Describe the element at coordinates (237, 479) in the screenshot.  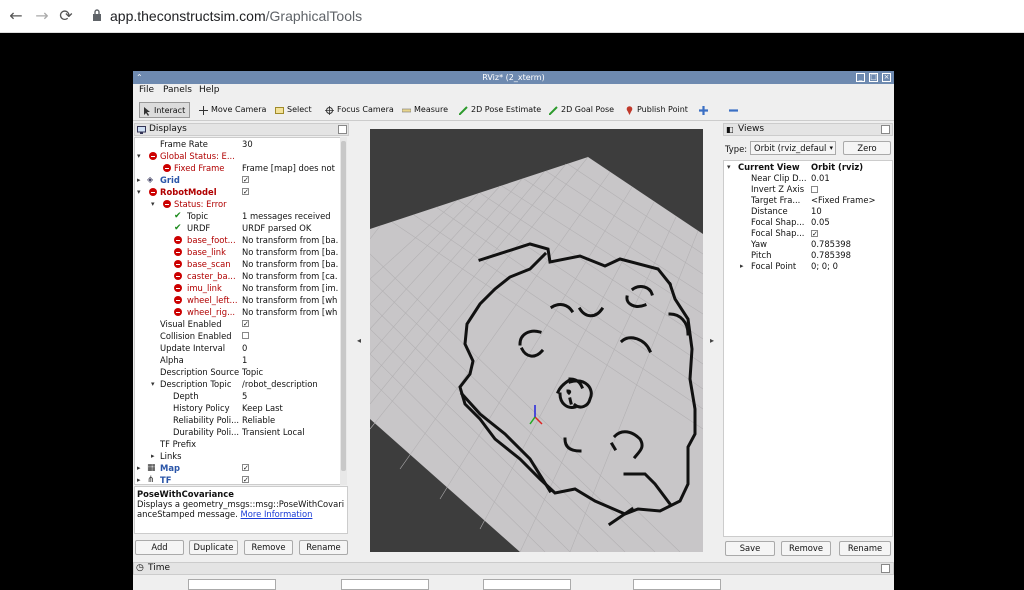
I see `tree-row-tf: ▸ ⋔ TF ✓` at that location.